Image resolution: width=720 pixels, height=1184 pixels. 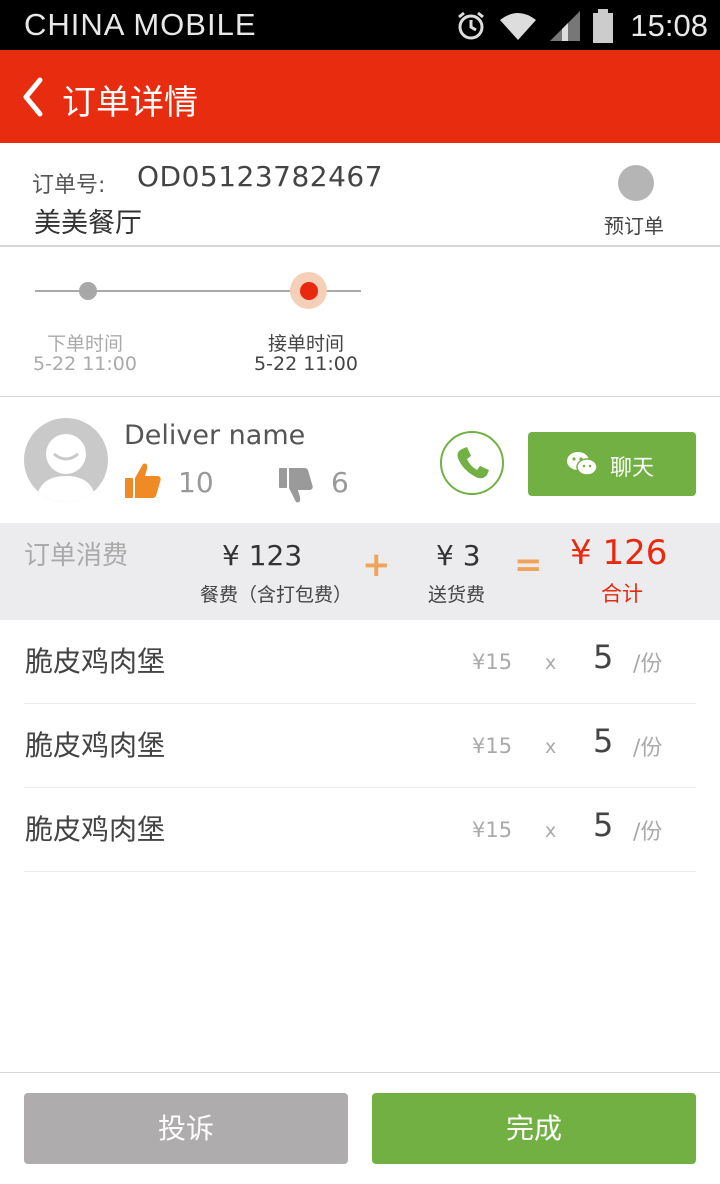 What do you see at coordinates (582, 464) in the screenshot?
I see `wechat-icon` at bounding box center [582, 464].